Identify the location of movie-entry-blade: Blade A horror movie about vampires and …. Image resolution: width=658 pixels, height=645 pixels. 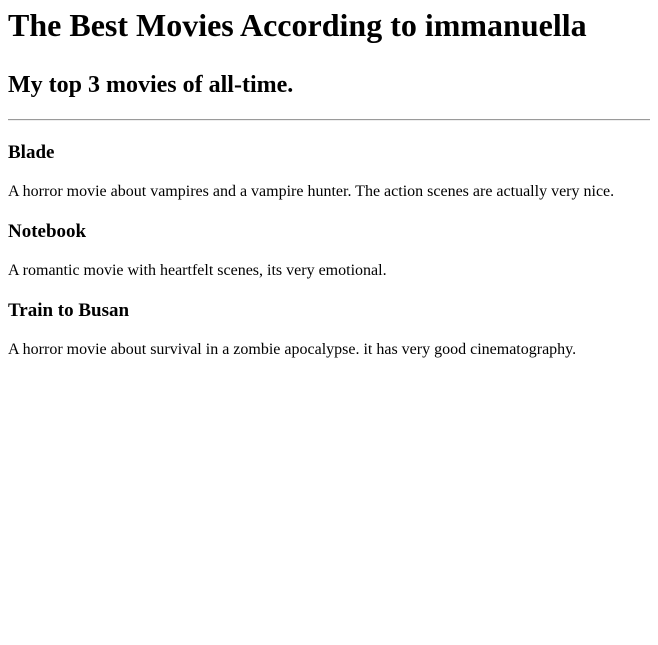
(329, 171).